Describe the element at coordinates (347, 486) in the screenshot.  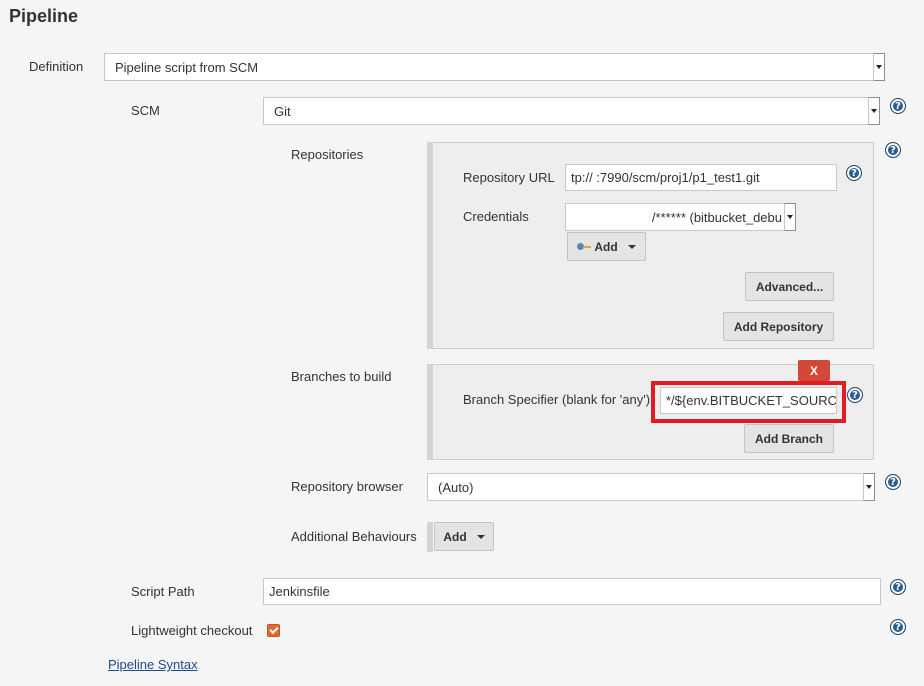
I see `repository-browser-label: Repository browser` at that location.